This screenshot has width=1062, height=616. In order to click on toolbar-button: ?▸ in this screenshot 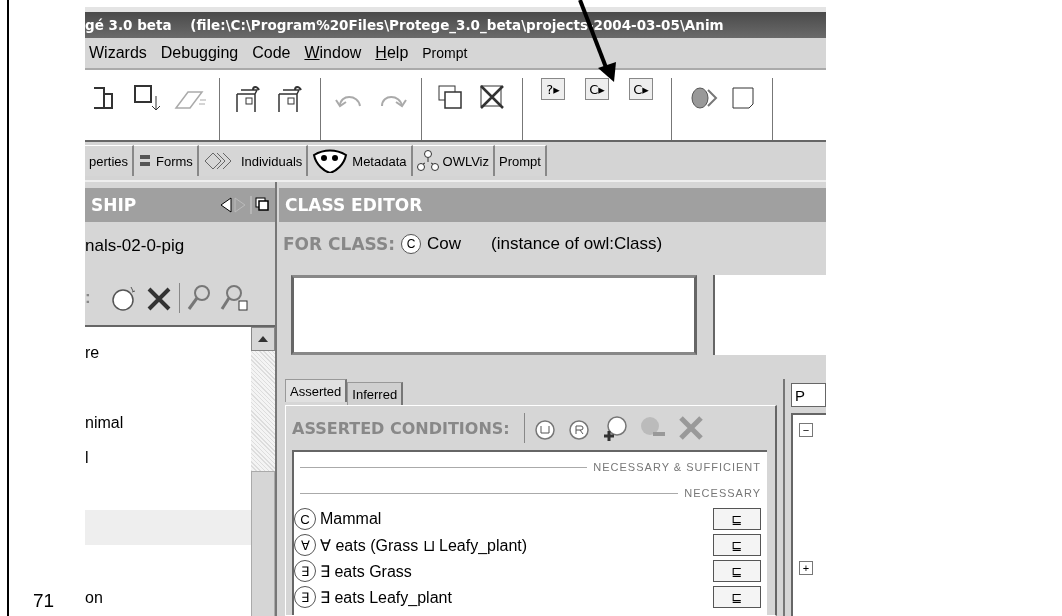, I will do `click(553, 89)`.